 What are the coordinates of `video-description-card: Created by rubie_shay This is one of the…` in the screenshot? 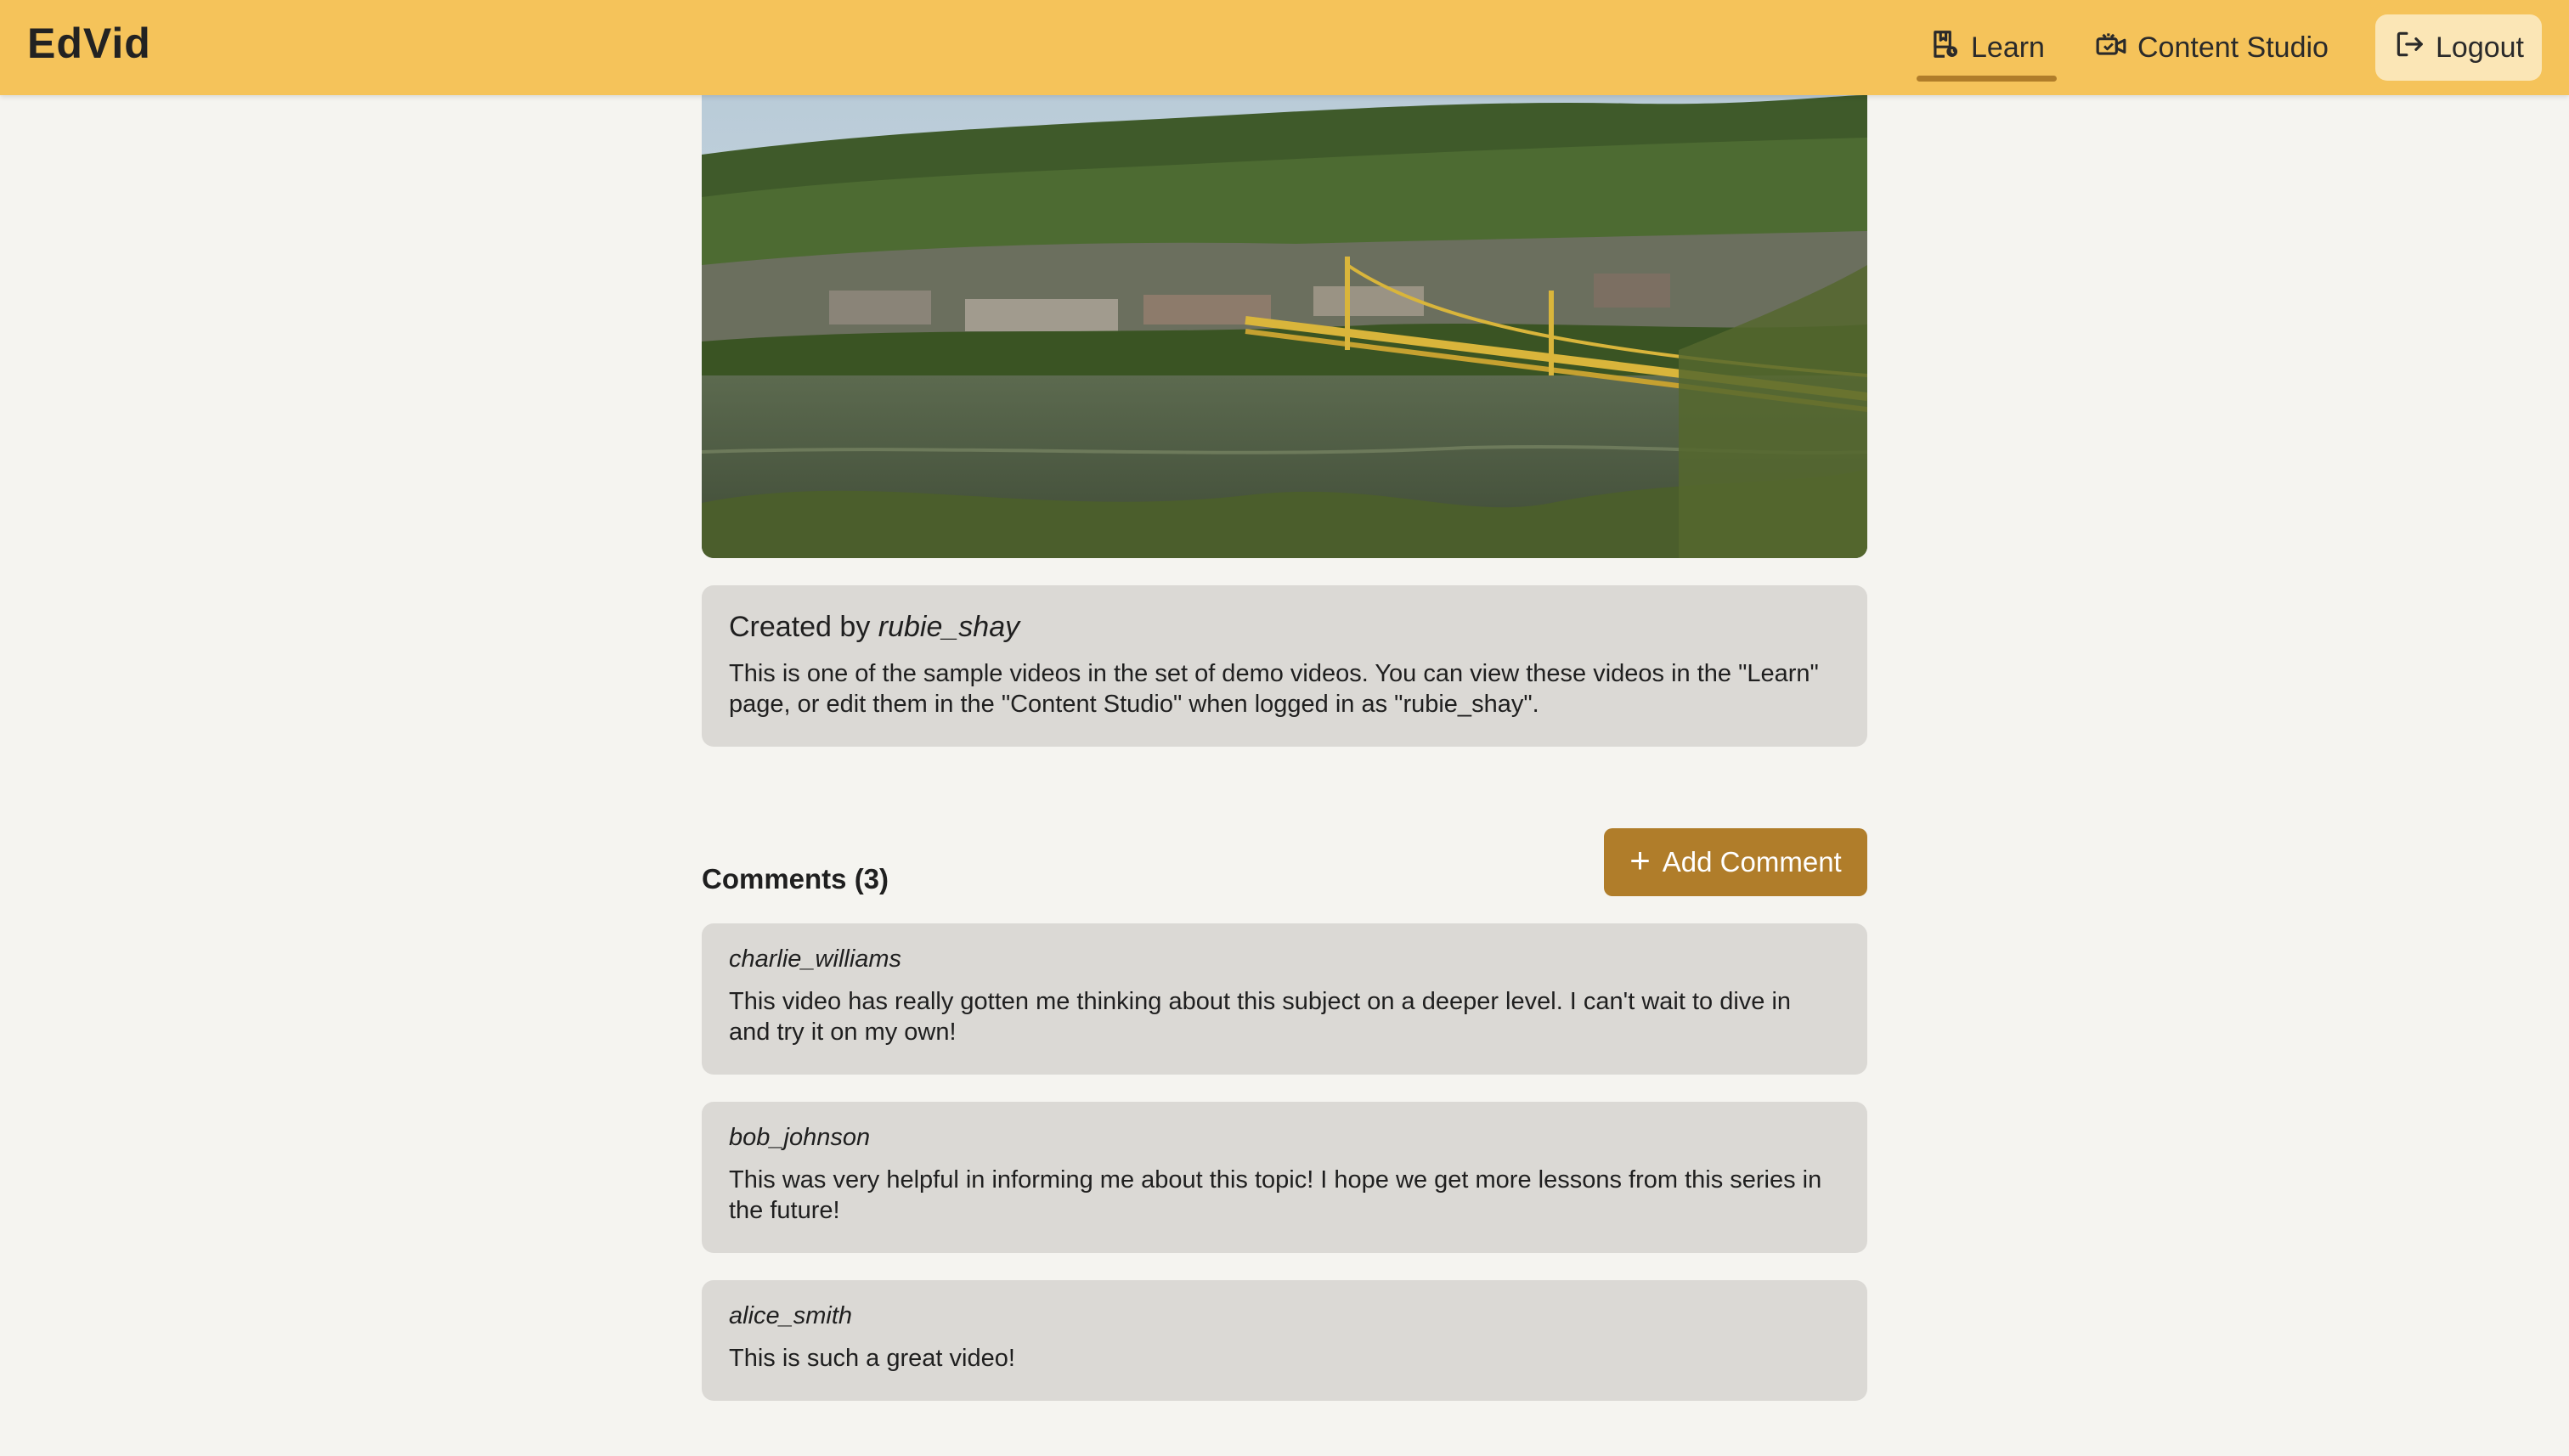 It's located at (1284, 666).